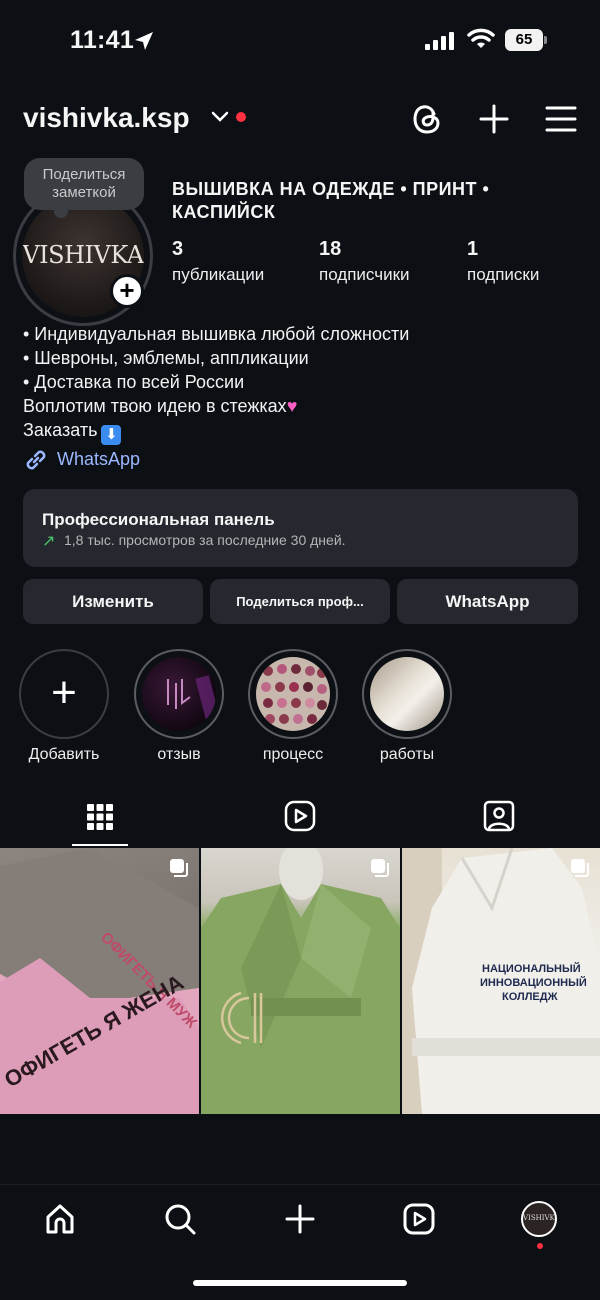 This screenshot has height=1300, width=600. I want to click on profile-full-name: ВЫШИВКА НА ОДЕЖДЕ • ПРИНТ • КАСПИЙСК, so click(331, 200).